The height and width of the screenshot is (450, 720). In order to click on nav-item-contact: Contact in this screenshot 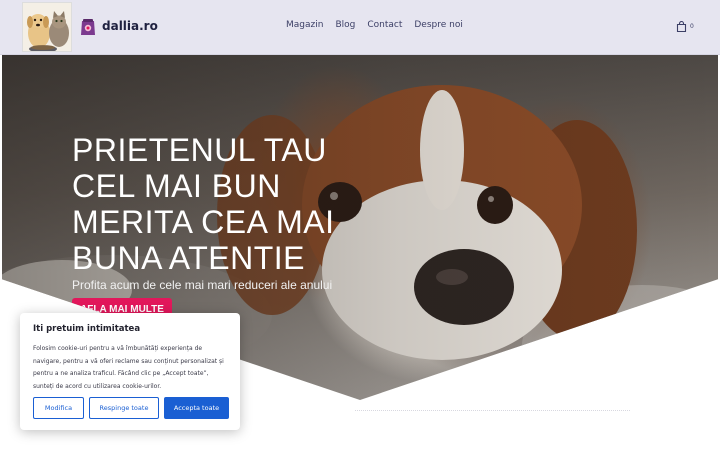, I will do `click(384, 25)`.